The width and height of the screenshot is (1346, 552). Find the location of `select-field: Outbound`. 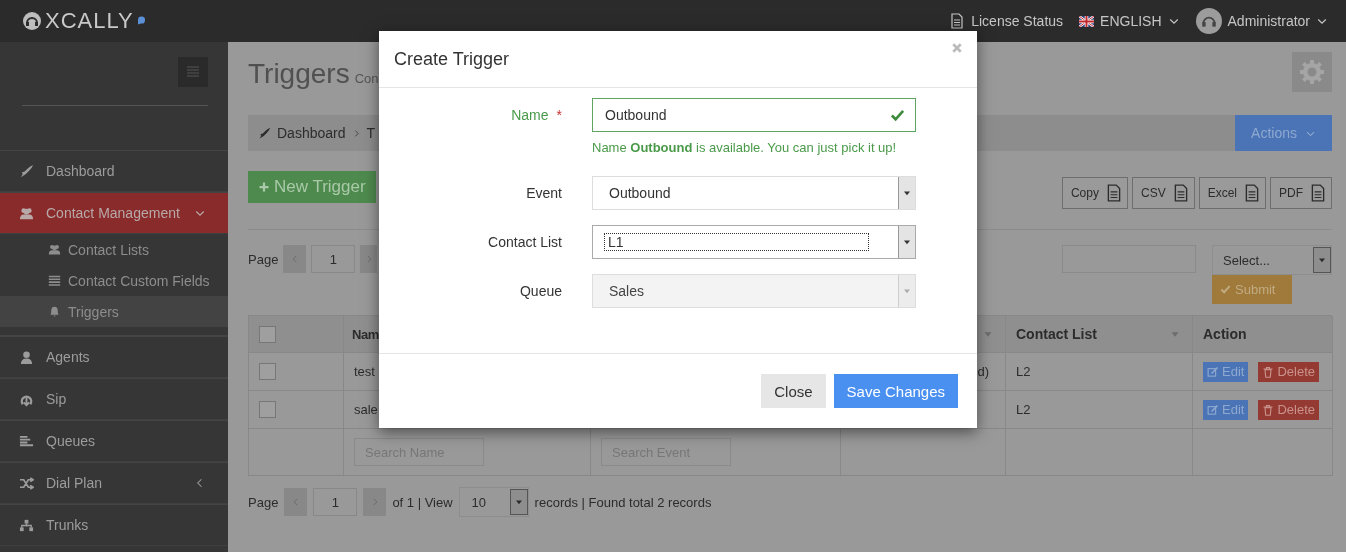

select-field: Outbound is located at coordinates (754, 193).